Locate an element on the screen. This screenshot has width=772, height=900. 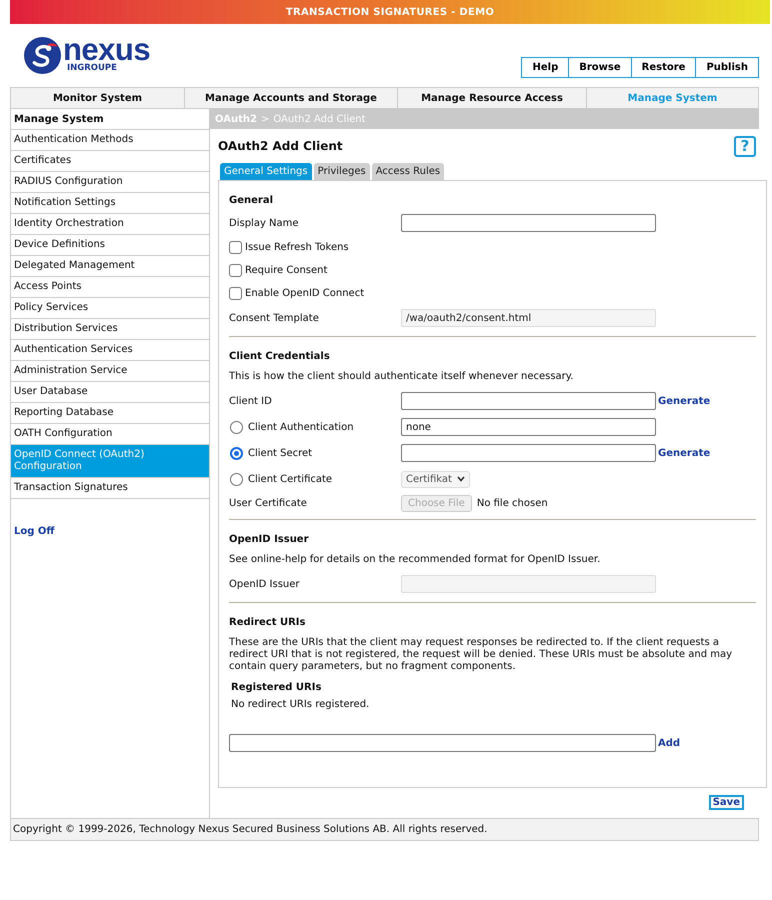
sidebar-item: Reporting Database is located at coordinates (110, 413).